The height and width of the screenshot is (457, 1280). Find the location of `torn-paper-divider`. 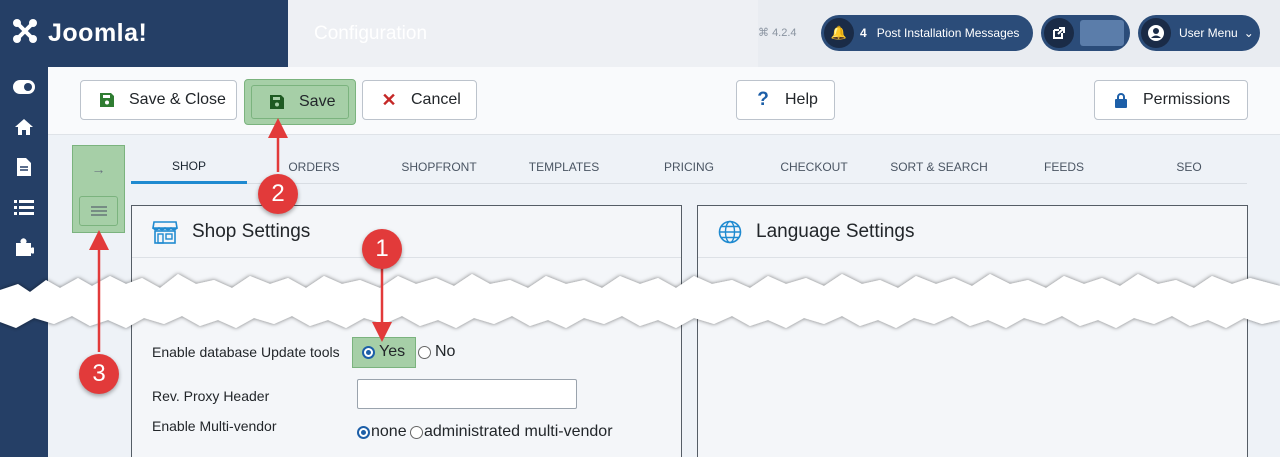

torn-paper-divider is located at coordinates (640, 301).